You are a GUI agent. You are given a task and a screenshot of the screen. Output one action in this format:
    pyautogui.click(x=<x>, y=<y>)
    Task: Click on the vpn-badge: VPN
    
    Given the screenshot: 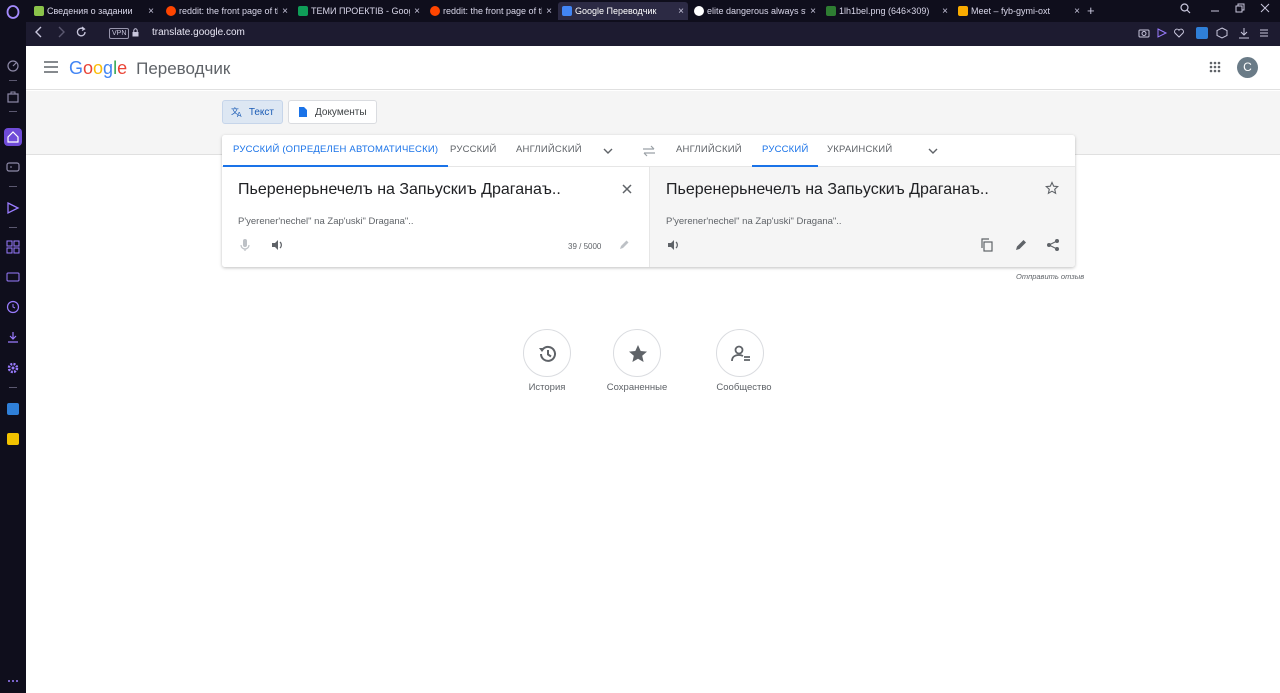 What is the action you would take?
    pyautogui.click(x=119, y=33)
    